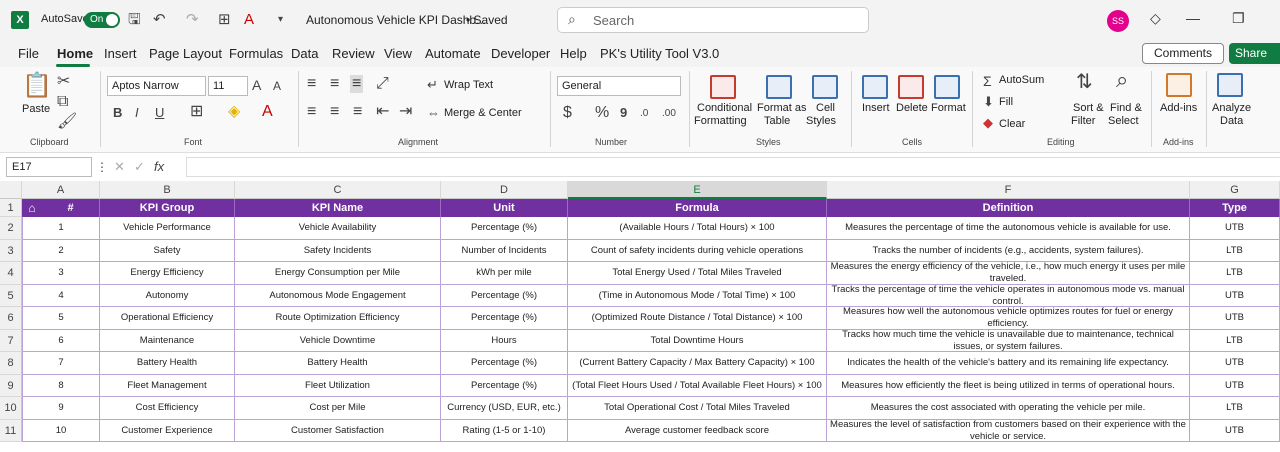  I want to click on insert-cells-icon, so click(875, 87).